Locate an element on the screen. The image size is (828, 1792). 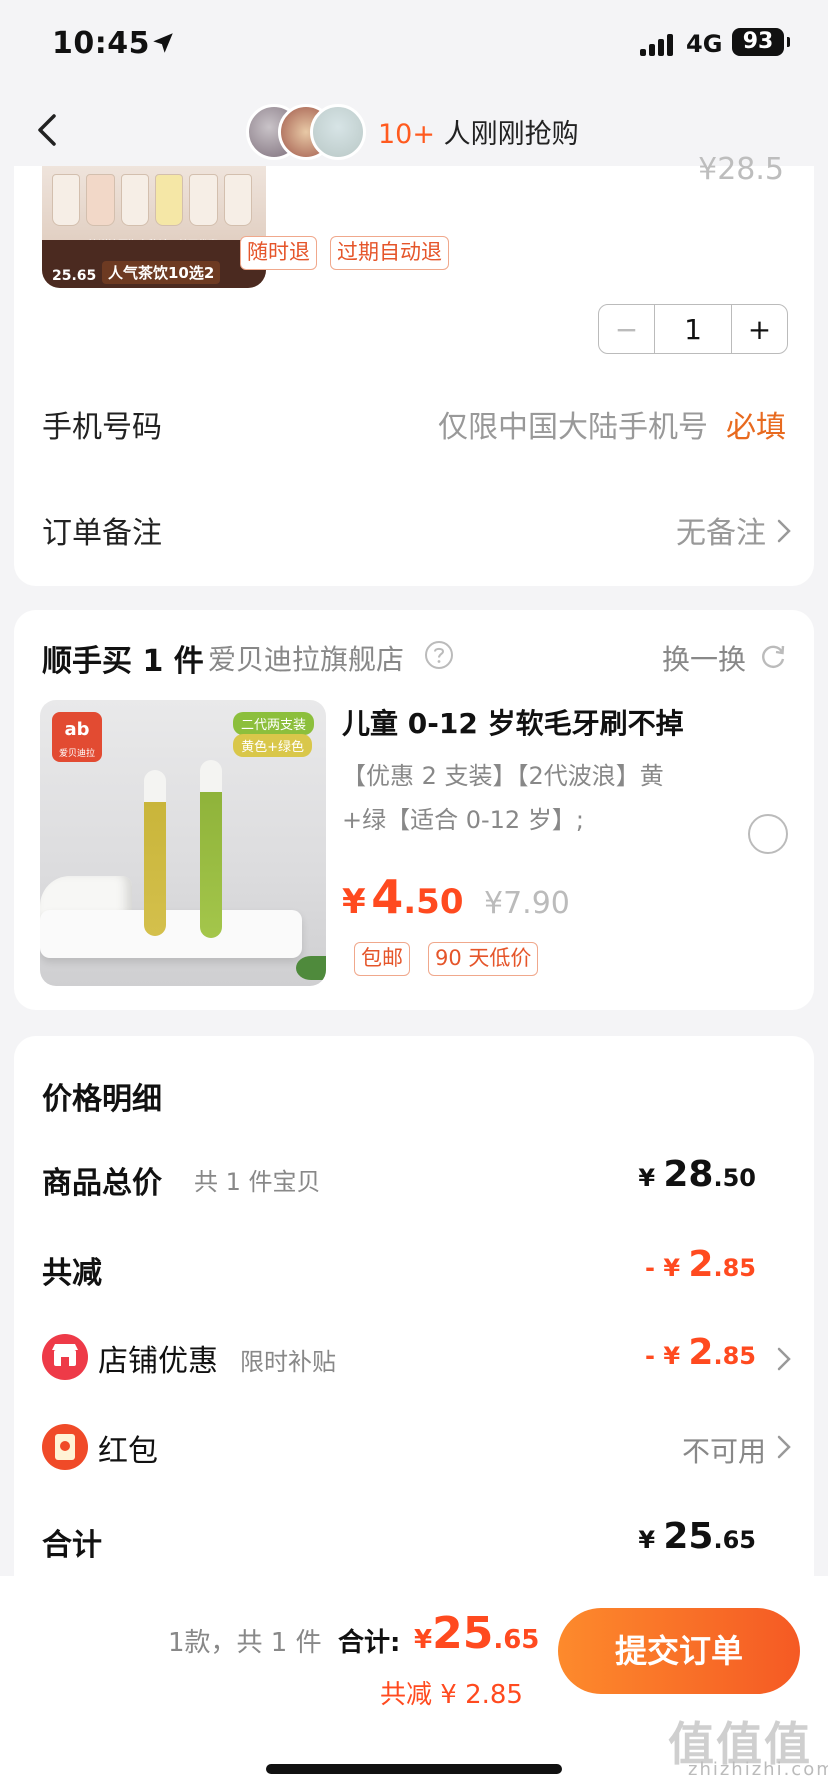
remark-label: 订单备注 is located at coordinates (102, 533).